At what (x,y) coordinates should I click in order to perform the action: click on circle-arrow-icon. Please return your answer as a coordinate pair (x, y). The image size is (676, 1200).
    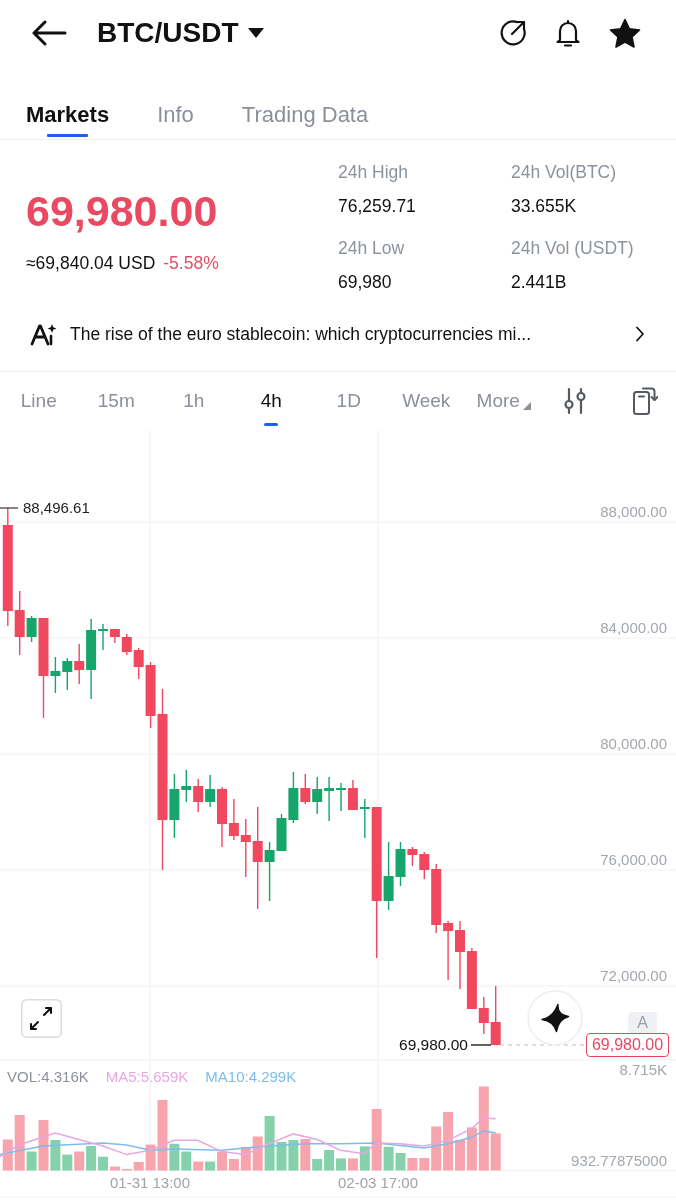
    Looking at the image, I should click on (513, 33).